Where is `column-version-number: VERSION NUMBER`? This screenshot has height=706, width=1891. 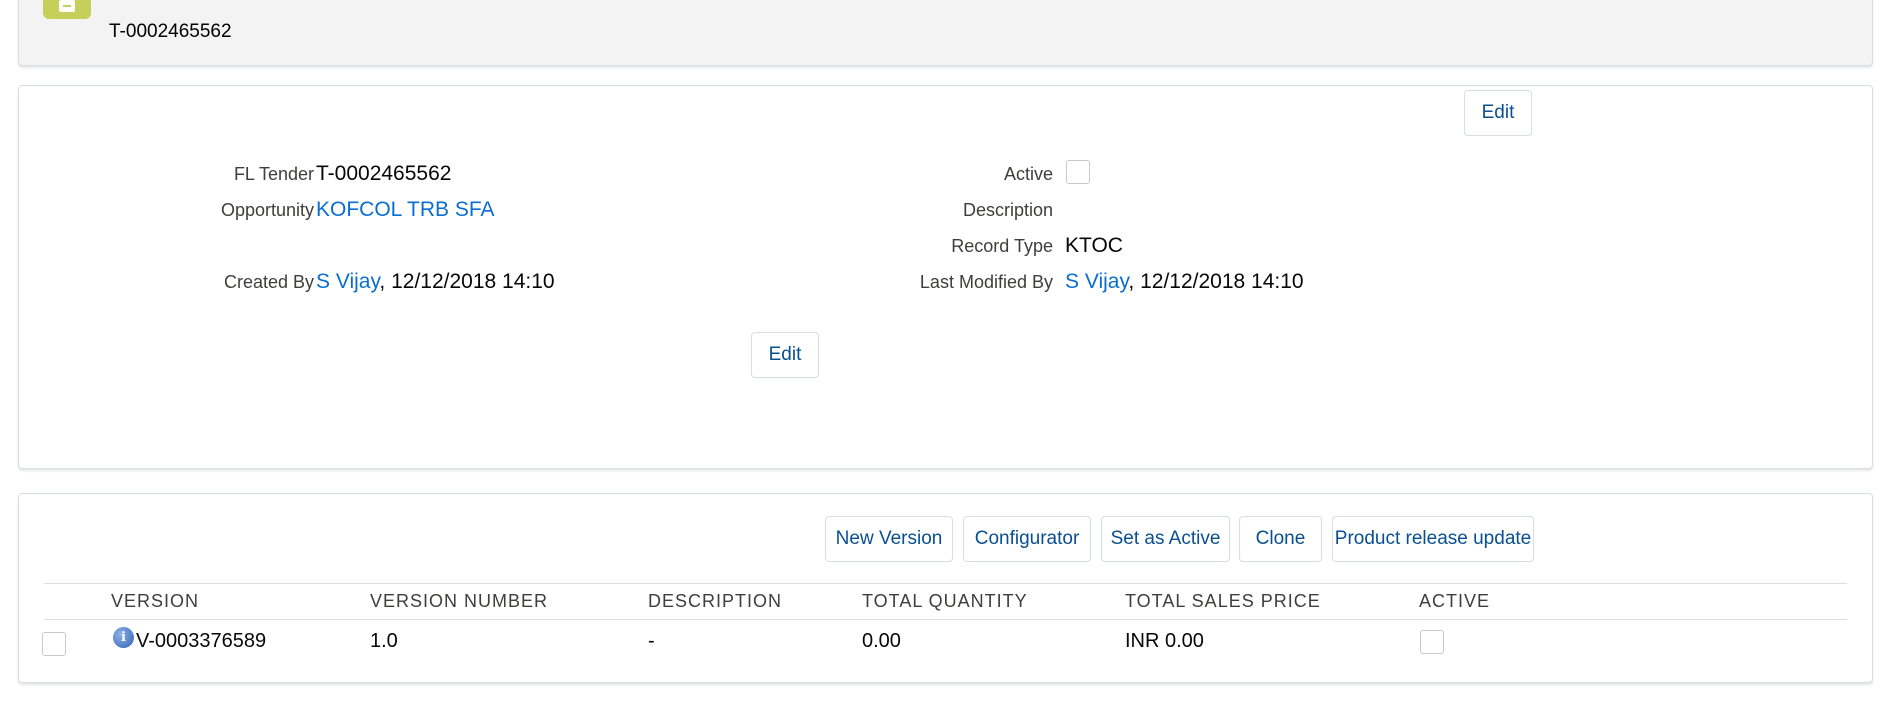 column-version-number: VERSION NUMBER is located at coordinates (459, 601).